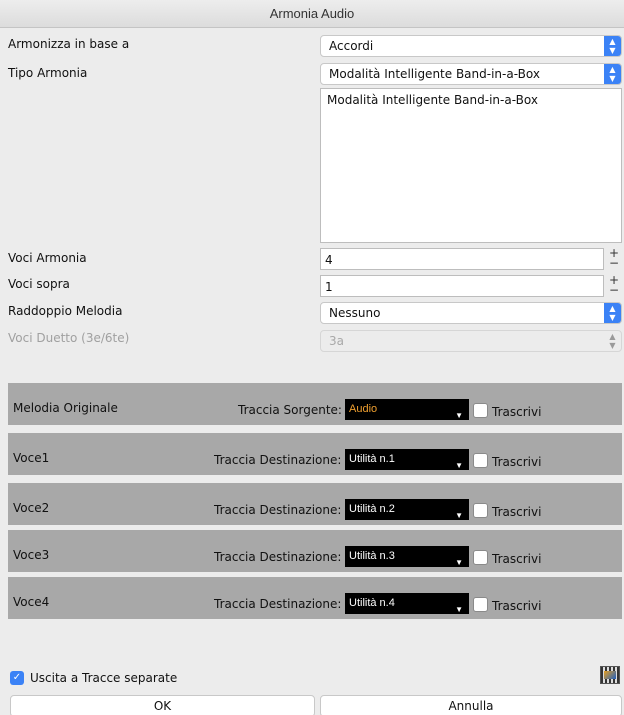  Describe the element at coordinates (372, 509) in the screenshot. I see `destination-track-value: Utilità n.2` at that location.